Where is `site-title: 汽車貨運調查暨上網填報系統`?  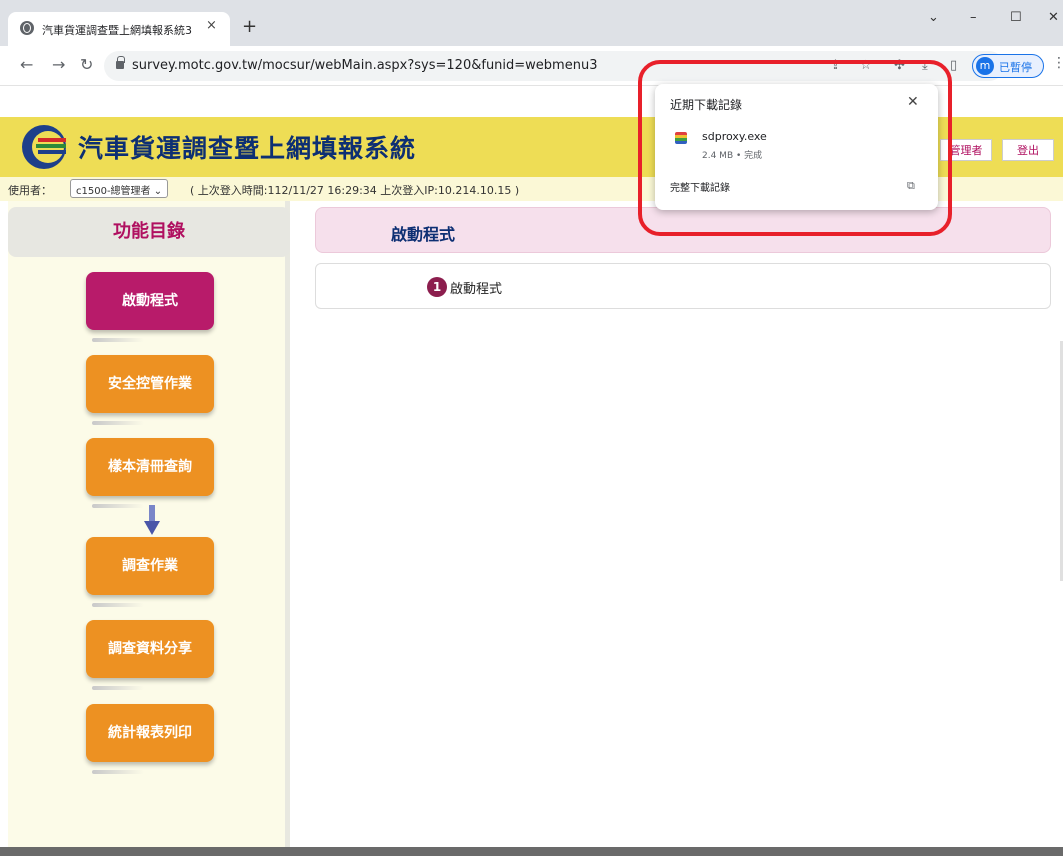
site-title: 汽車貨運調查暨上網填報系統 is located at coordinates (247, 148).